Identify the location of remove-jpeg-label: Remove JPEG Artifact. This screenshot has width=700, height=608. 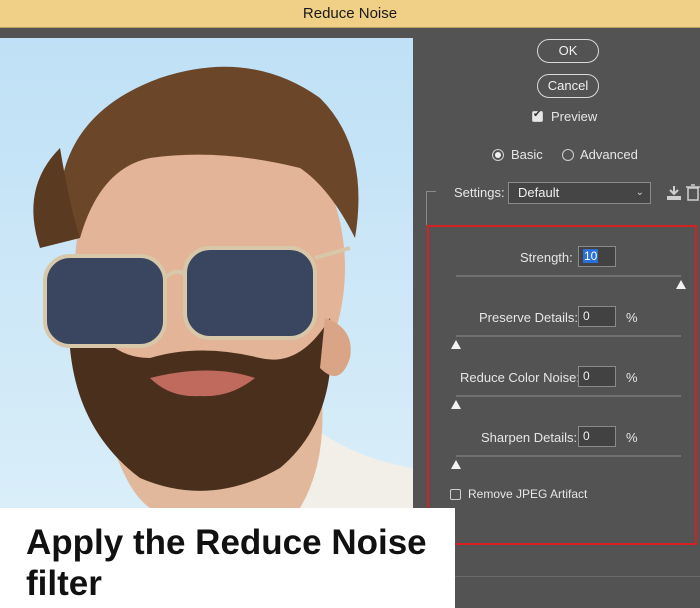
(528, 494).